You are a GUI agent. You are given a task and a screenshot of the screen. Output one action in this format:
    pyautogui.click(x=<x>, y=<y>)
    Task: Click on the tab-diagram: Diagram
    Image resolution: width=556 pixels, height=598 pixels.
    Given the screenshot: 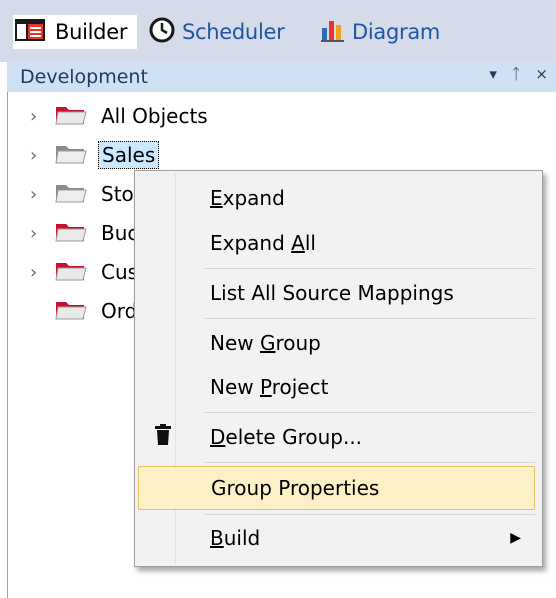 What is the action you would take?
    pyautogui.click(x=380, y=32)
    